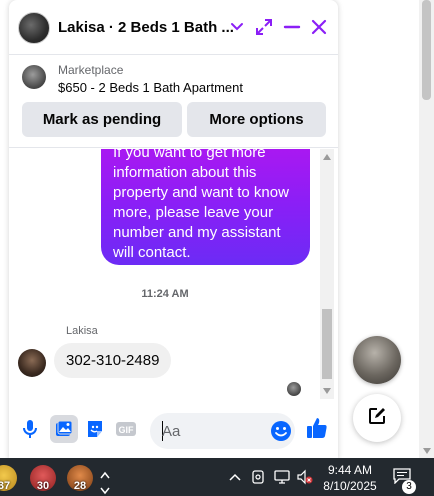 The image size is (434, 496). Describe the element at coordinates (212, 431) in the screenshot. I see `message-input` at that location.